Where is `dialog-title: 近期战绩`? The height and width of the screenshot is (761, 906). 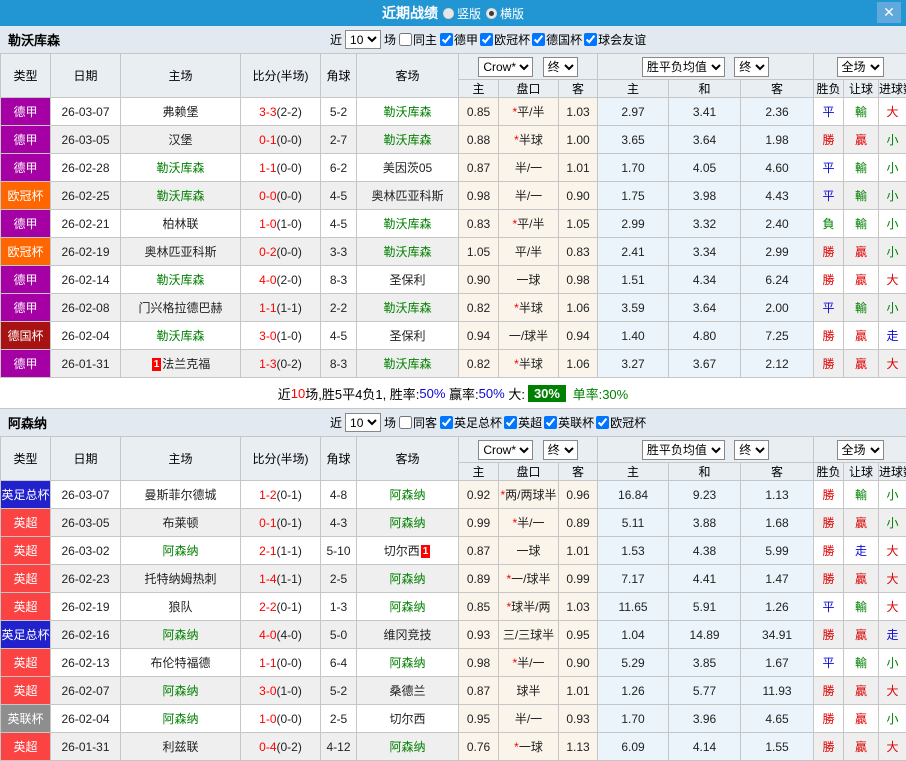 dialog-title: 近期战绩 is located at coordinates (410, 13).